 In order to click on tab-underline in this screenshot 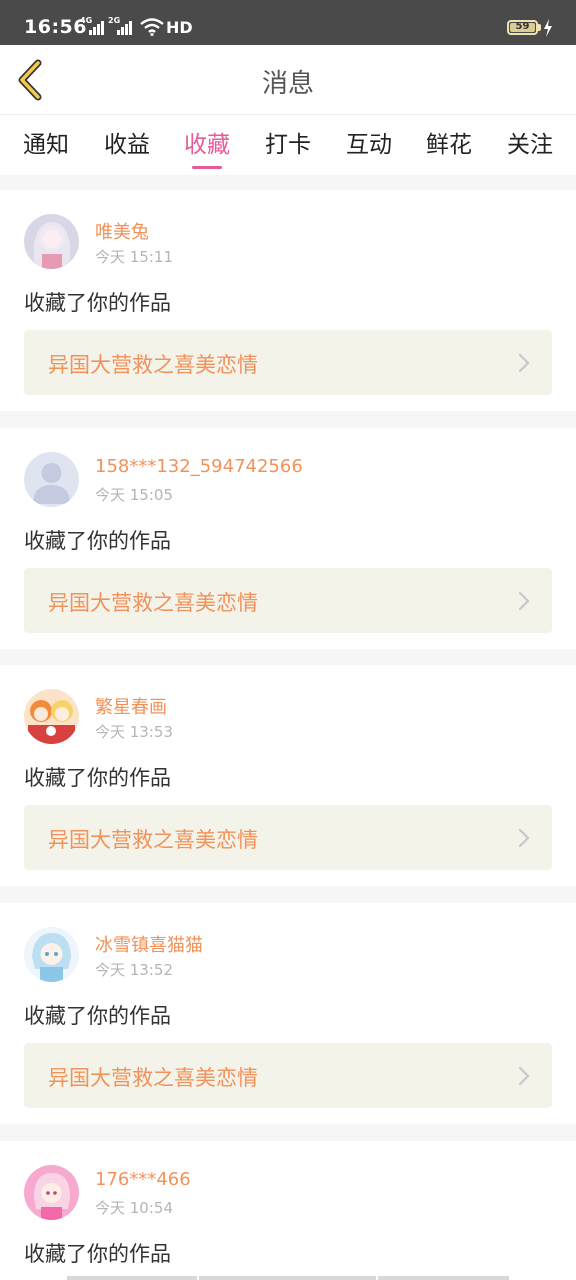, I will do `click(207, 167)`.